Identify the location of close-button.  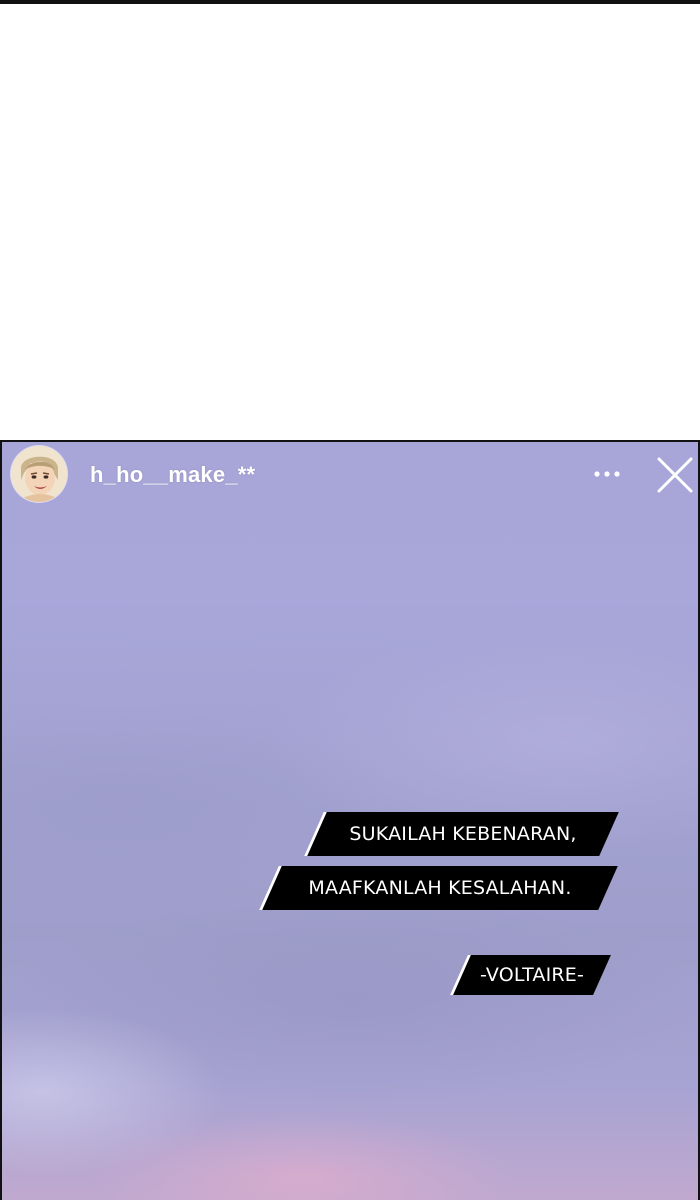
(675, 475).